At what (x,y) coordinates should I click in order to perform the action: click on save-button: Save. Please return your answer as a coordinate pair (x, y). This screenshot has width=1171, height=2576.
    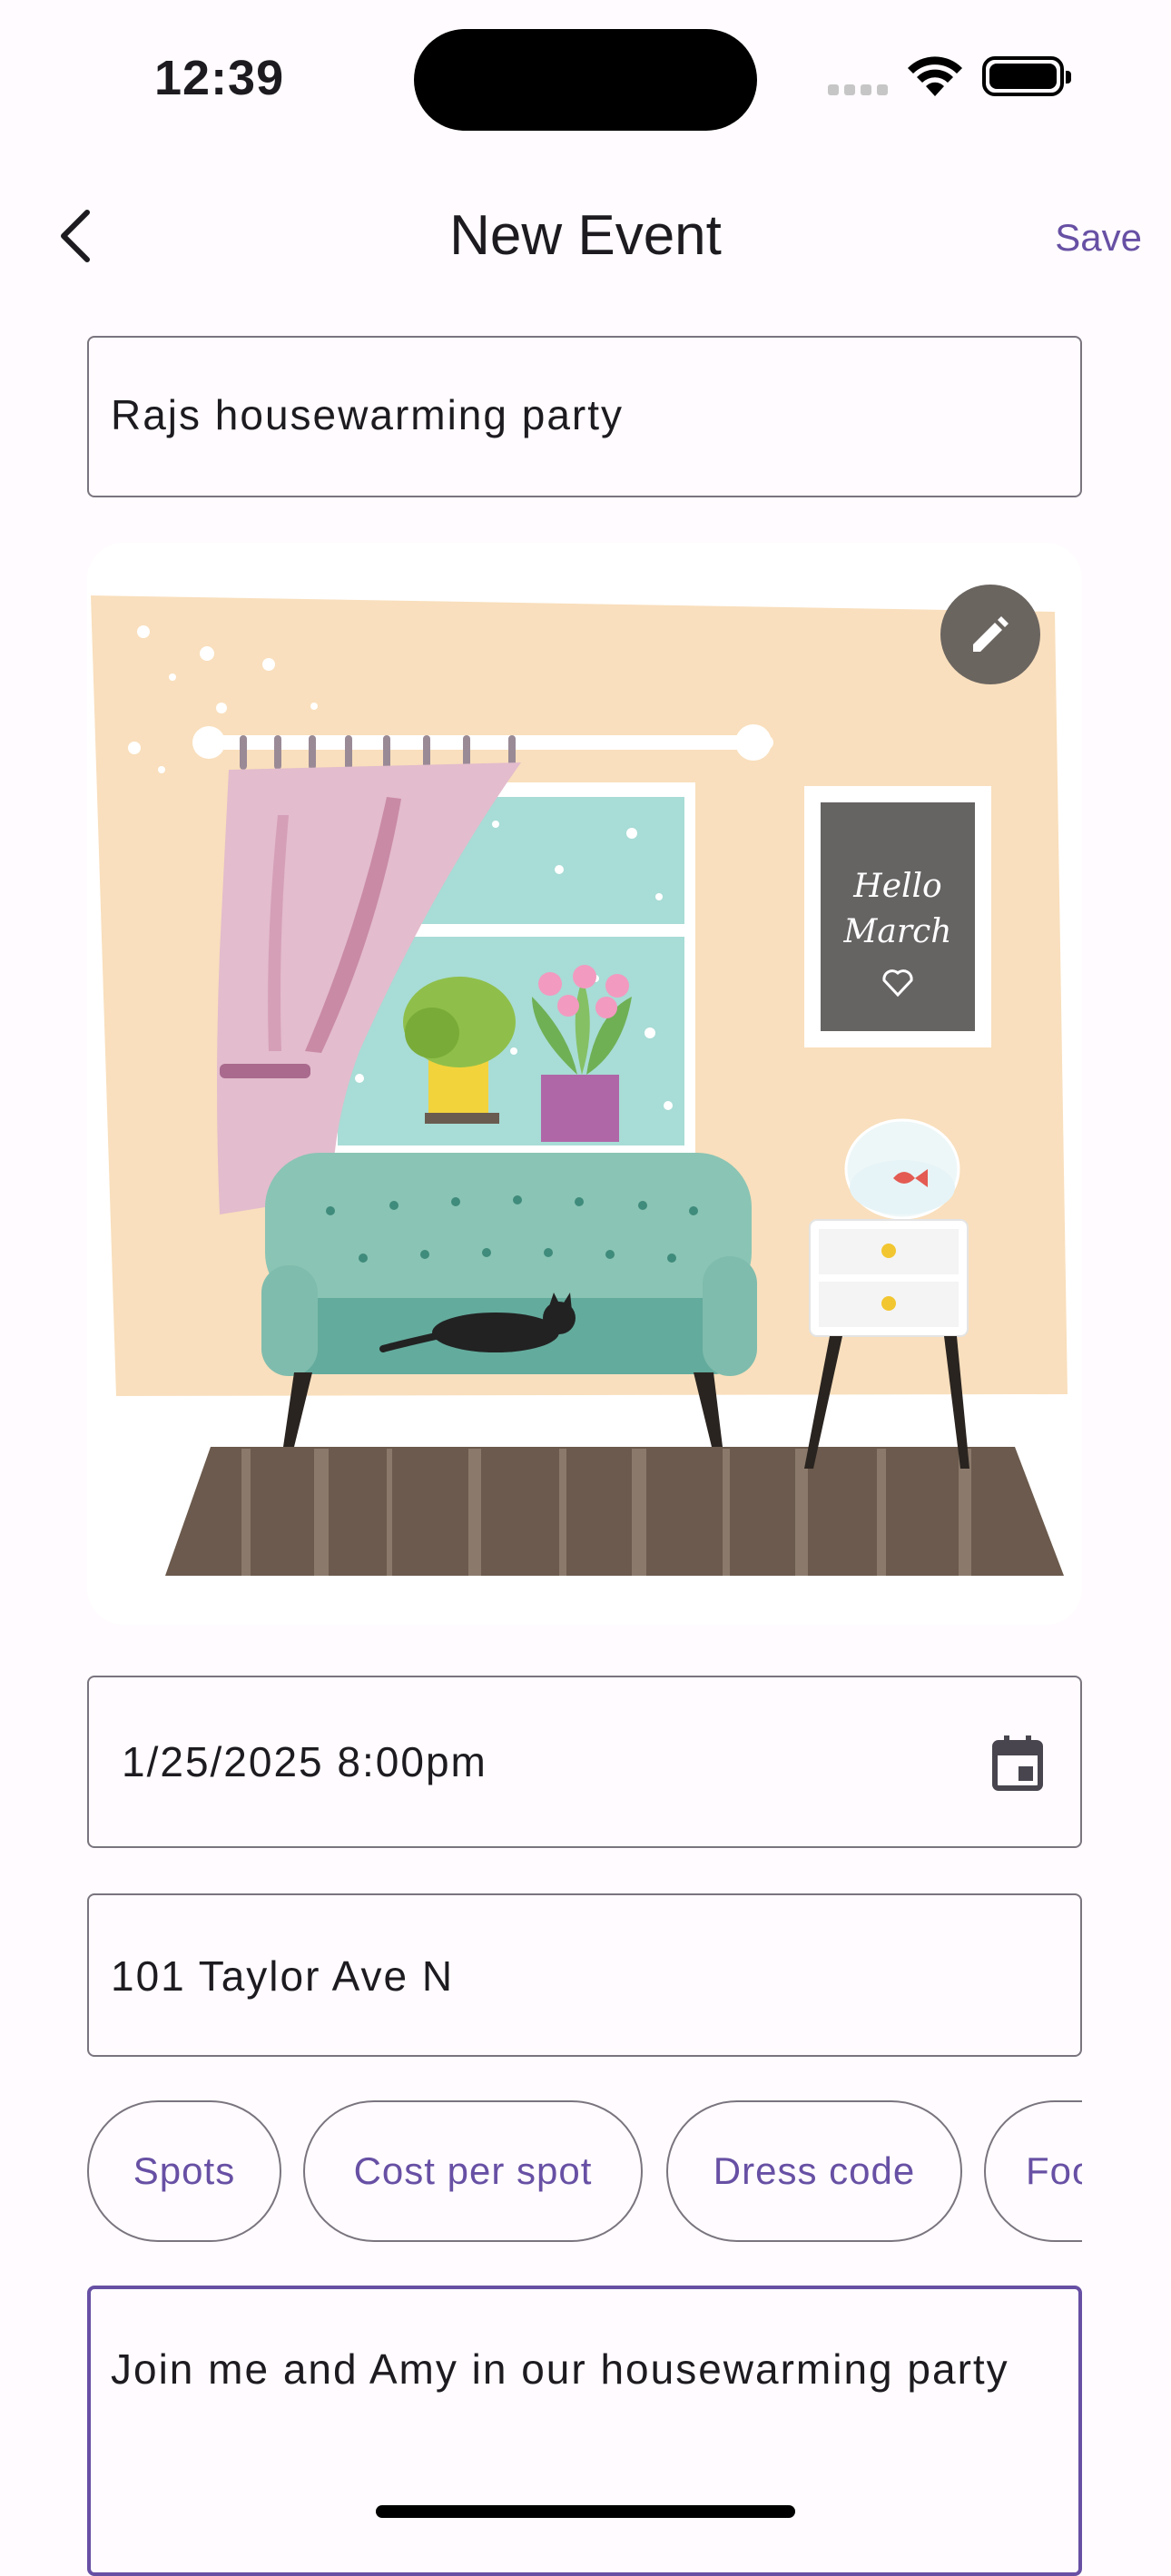
    Looking at the image, I should click on (1099, 238).